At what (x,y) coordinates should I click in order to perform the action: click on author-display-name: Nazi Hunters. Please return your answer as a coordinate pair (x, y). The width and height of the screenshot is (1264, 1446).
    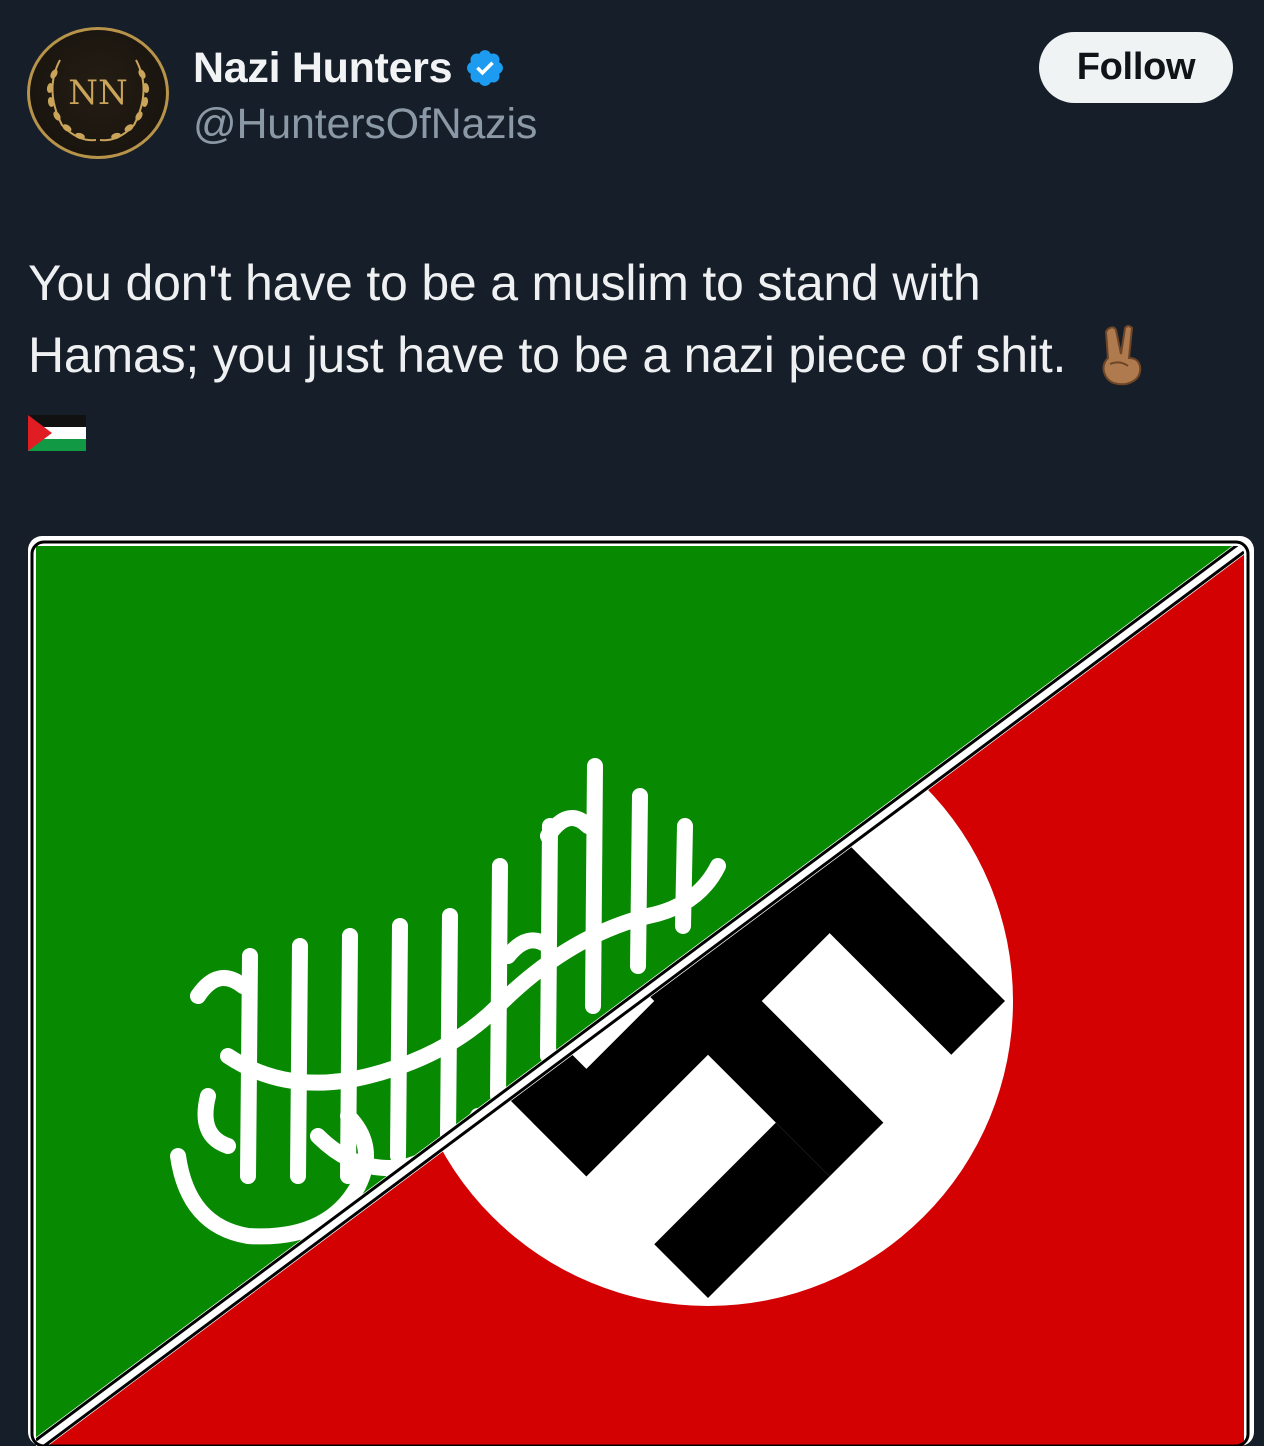
    Looking at the image, I should click on (323, 68).